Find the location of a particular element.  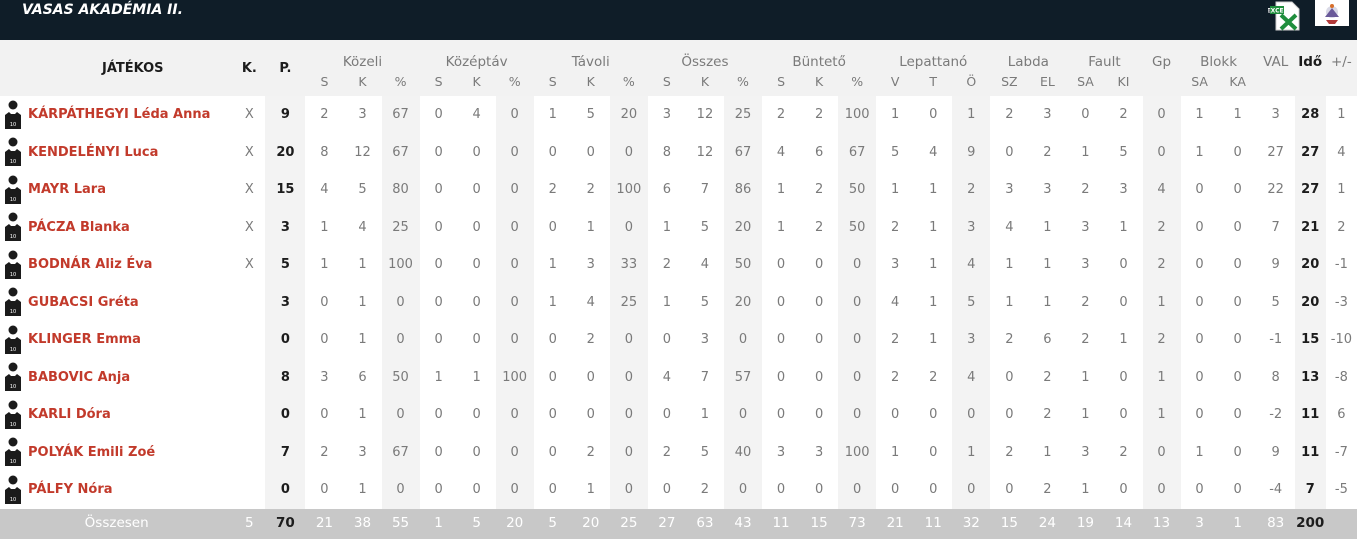

subheader-total-pct: % is located at coordinates (743, 84).